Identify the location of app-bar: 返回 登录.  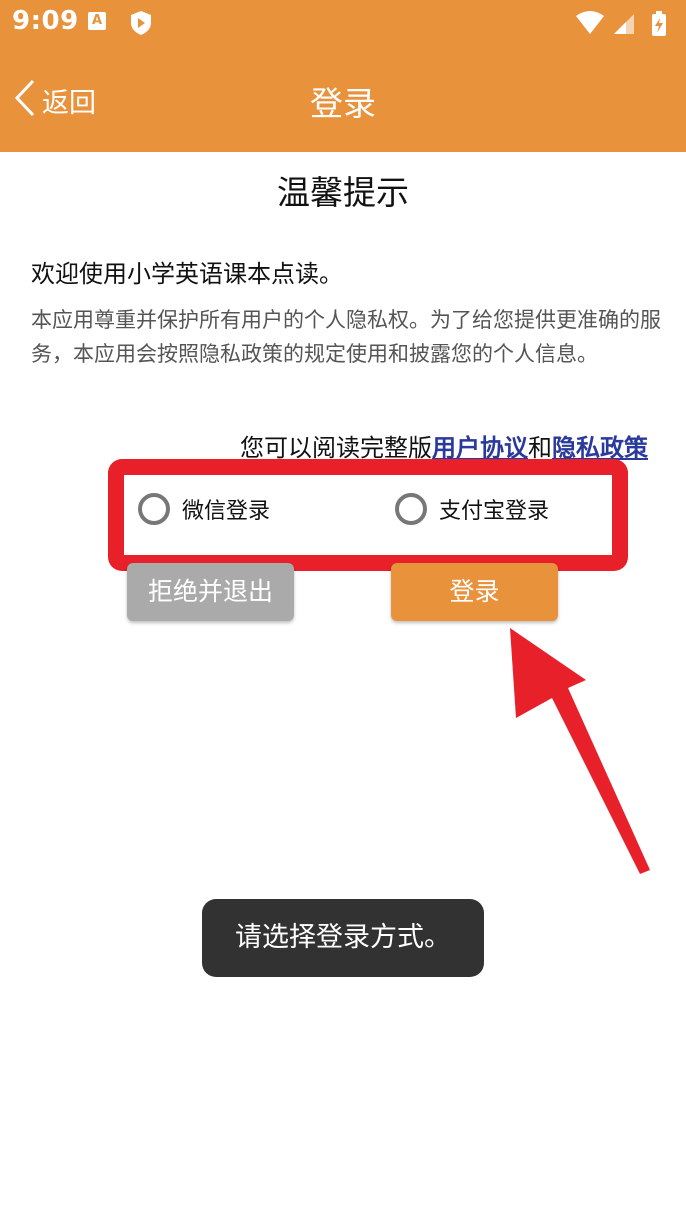
(343, 100).